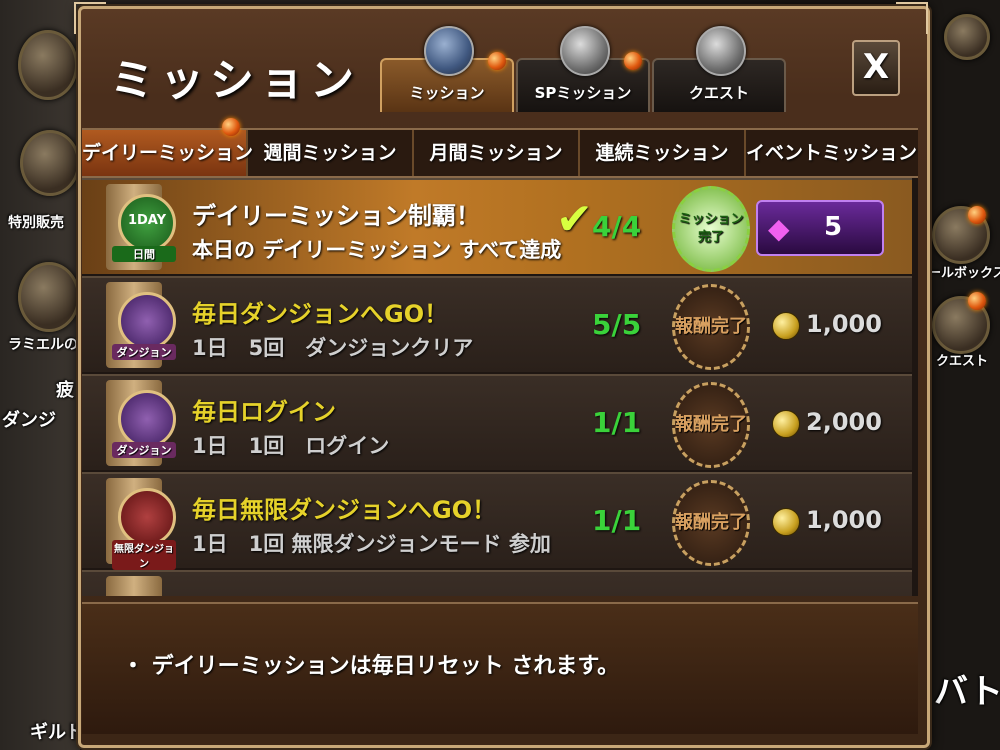 The height and width of the screenshot is (750, 1000). I want to click on mission-desc: 1日 1回 ログイン, so click(291, 446).